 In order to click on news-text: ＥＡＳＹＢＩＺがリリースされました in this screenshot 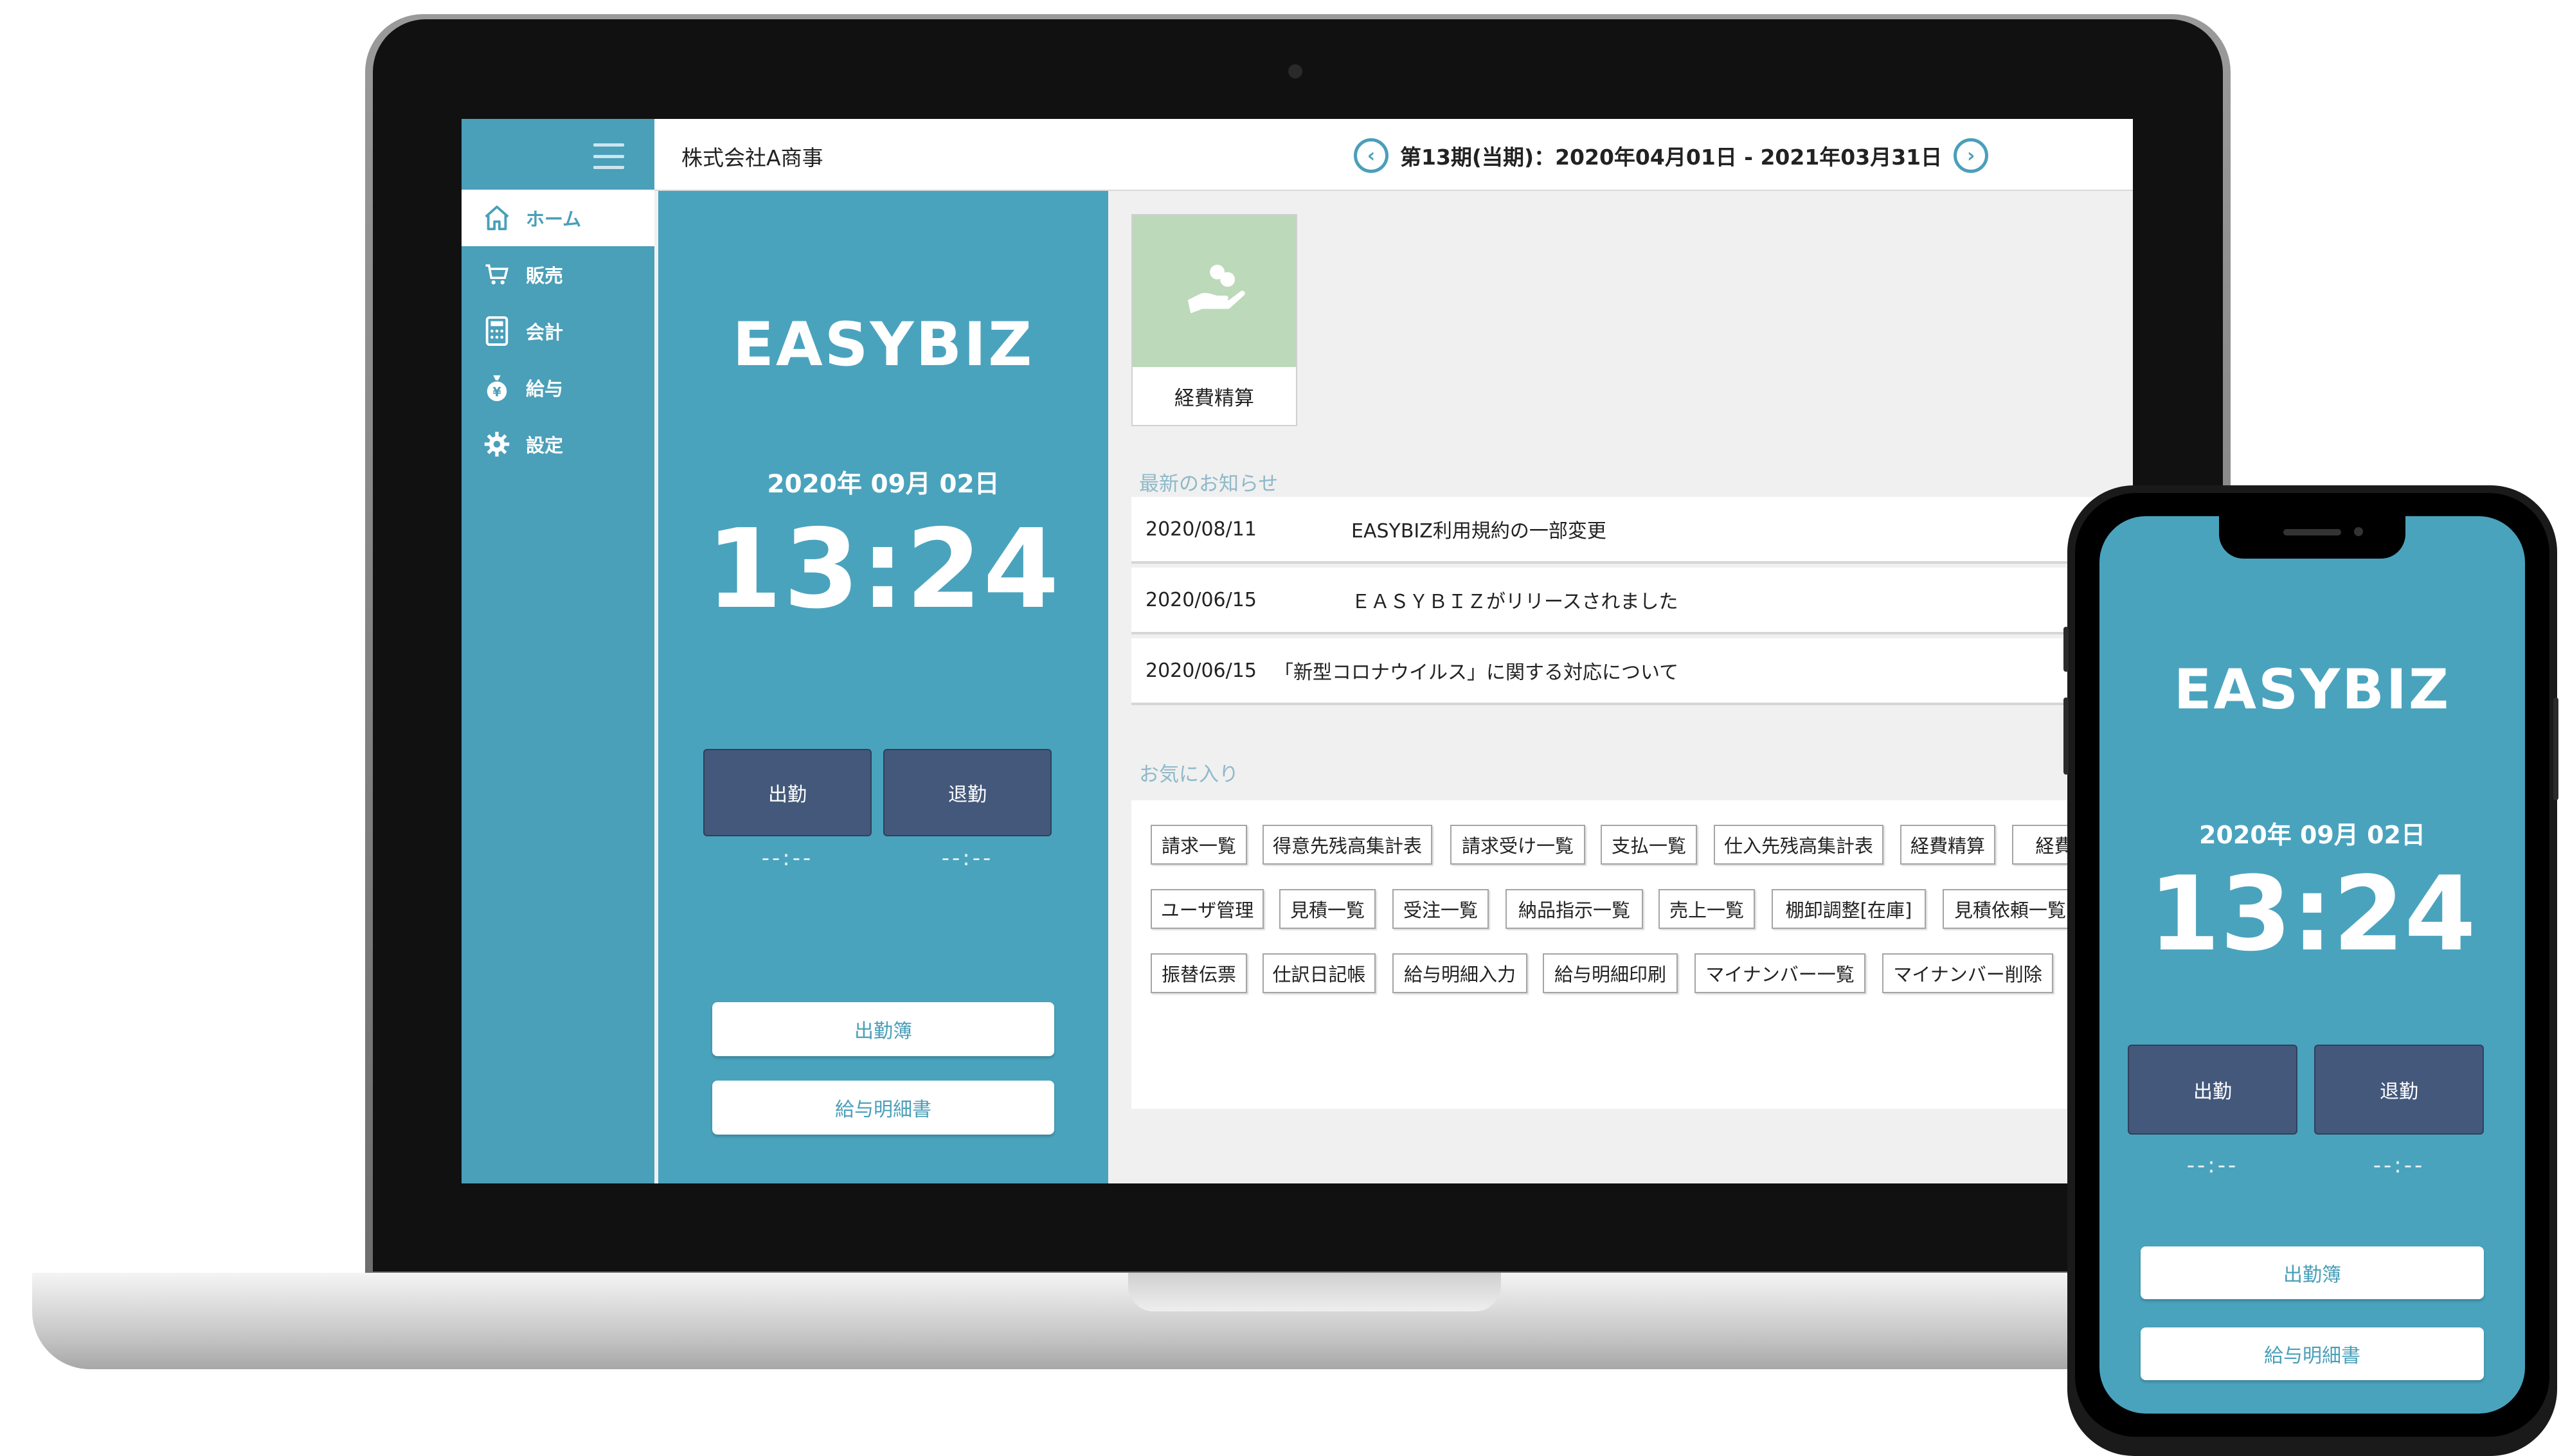, I will do `click(1514, 602)`.